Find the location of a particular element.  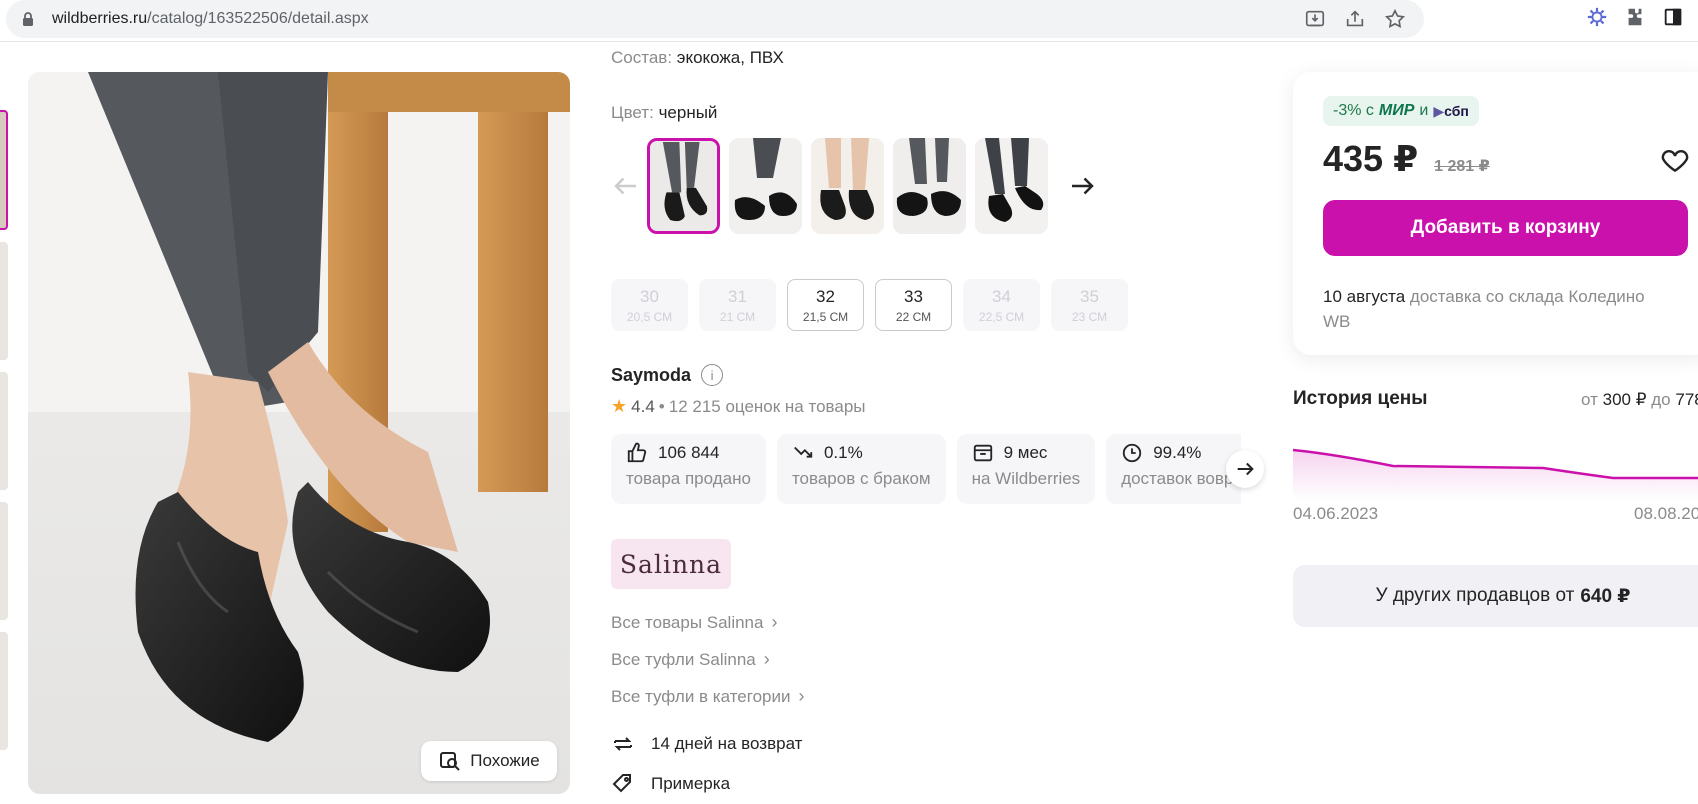

share-icon is located at coordinates (1355, 19).